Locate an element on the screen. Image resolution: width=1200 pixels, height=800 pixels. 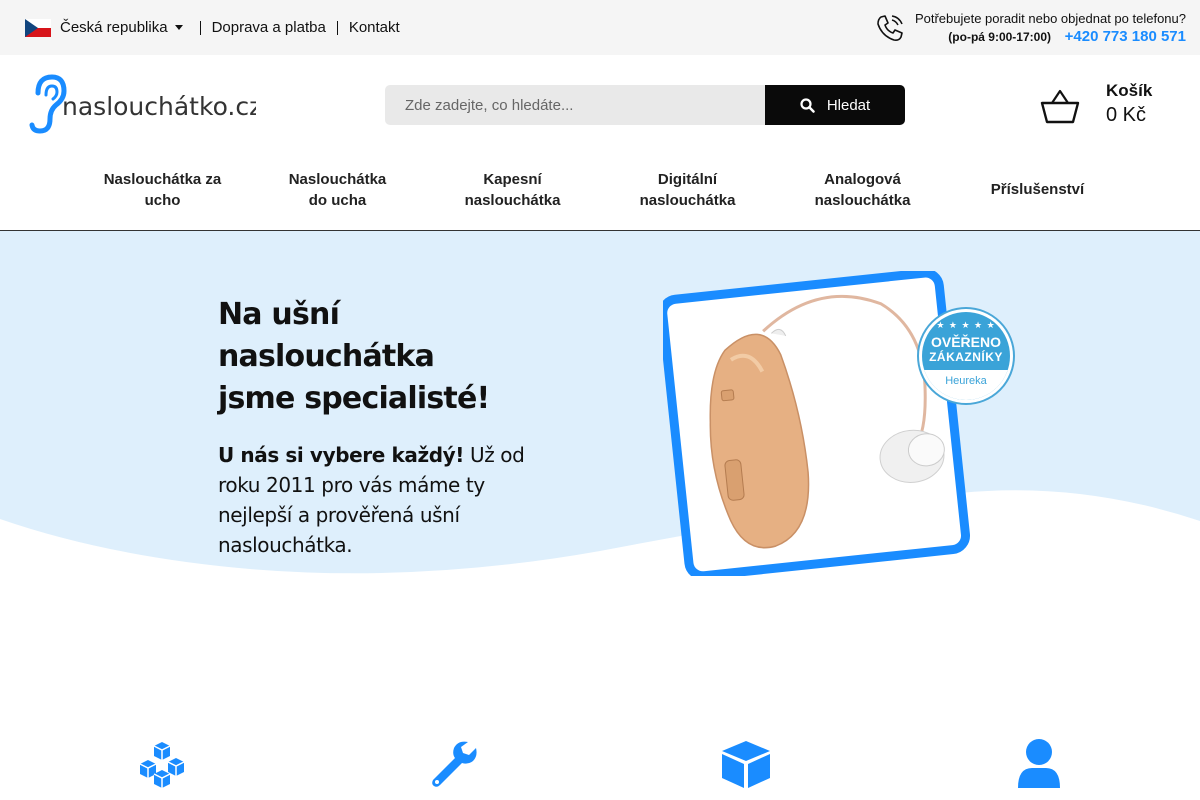
nav-label: Kapesní is located at coordinates (512, 179).